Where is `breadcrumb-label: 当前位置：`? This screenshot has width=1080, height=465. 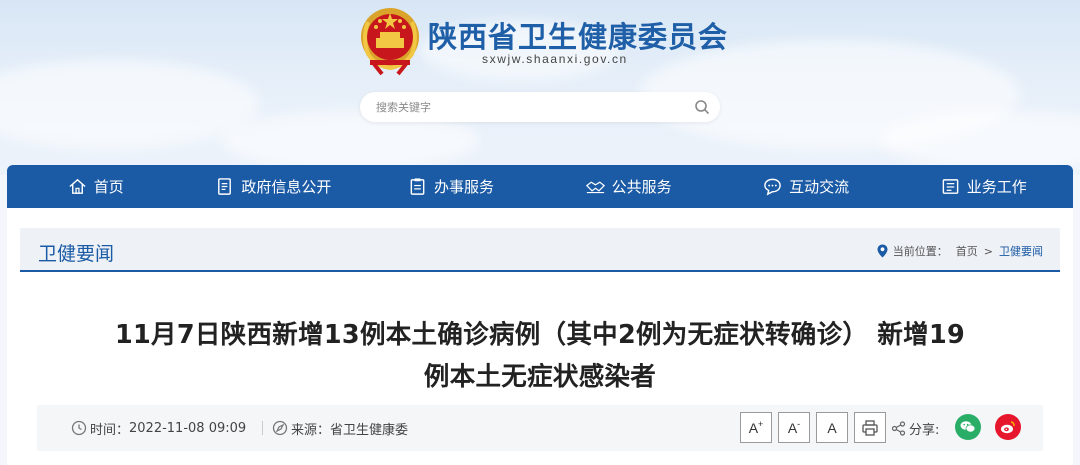
breadcrumb-label: 当前位置： is located at coordinates (920, 251).